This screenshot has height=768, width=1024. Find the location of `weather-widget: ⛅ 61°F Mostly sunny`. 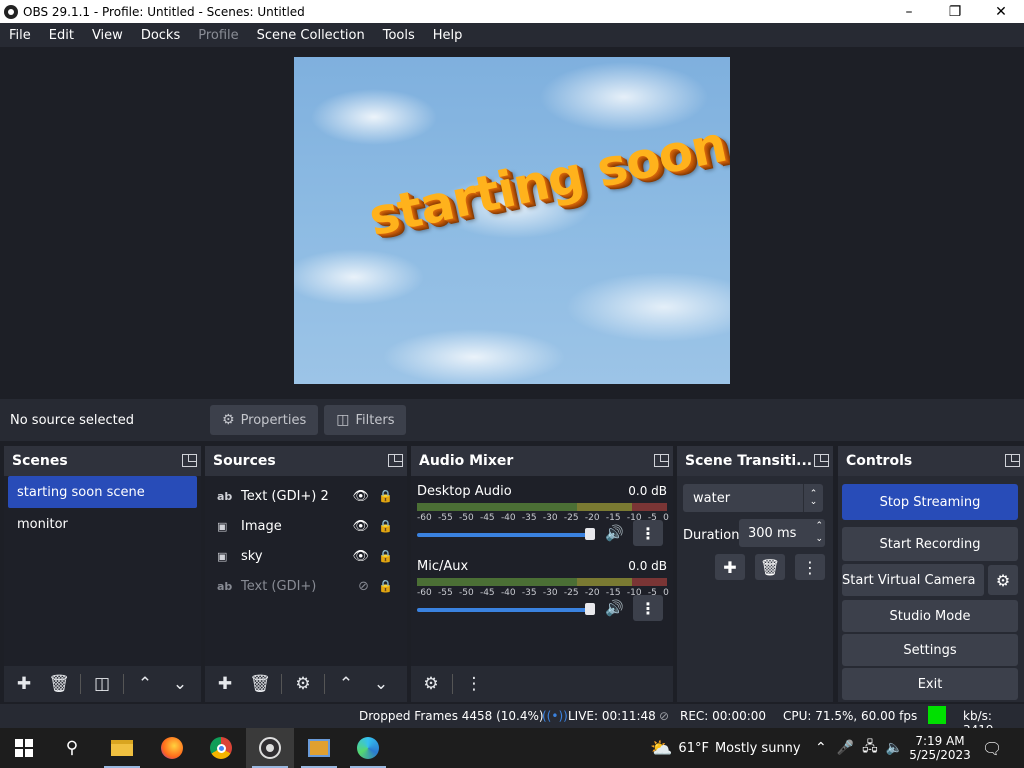

weather-widget: ⛅ 61°F Mostly sunny is located at coordinates (725, 748).